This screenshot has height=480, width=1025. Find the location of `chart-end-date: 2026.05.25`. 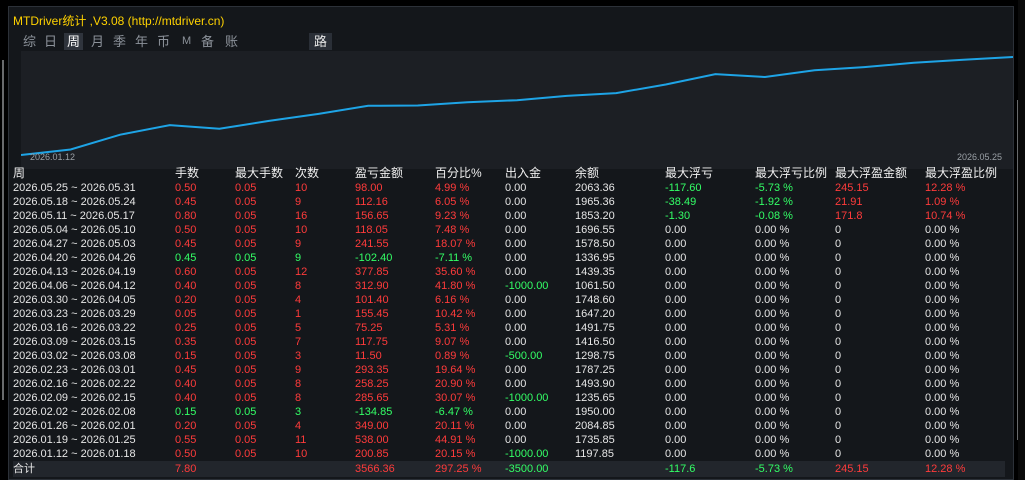

chart-end-date: 2026.05.25 is located at coordinates (980, 157).